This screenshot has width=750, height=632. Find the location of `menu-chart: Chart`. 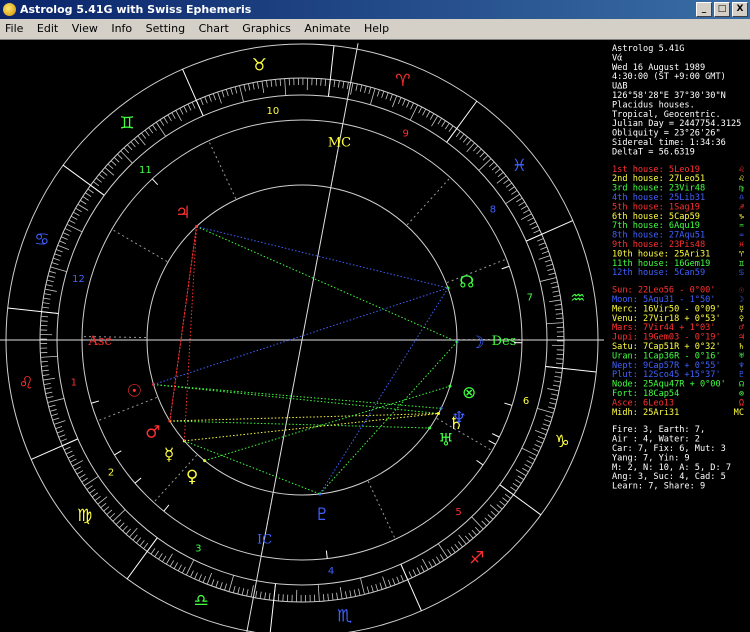

menu-chart: Chart is located at coordinates (214, 29).